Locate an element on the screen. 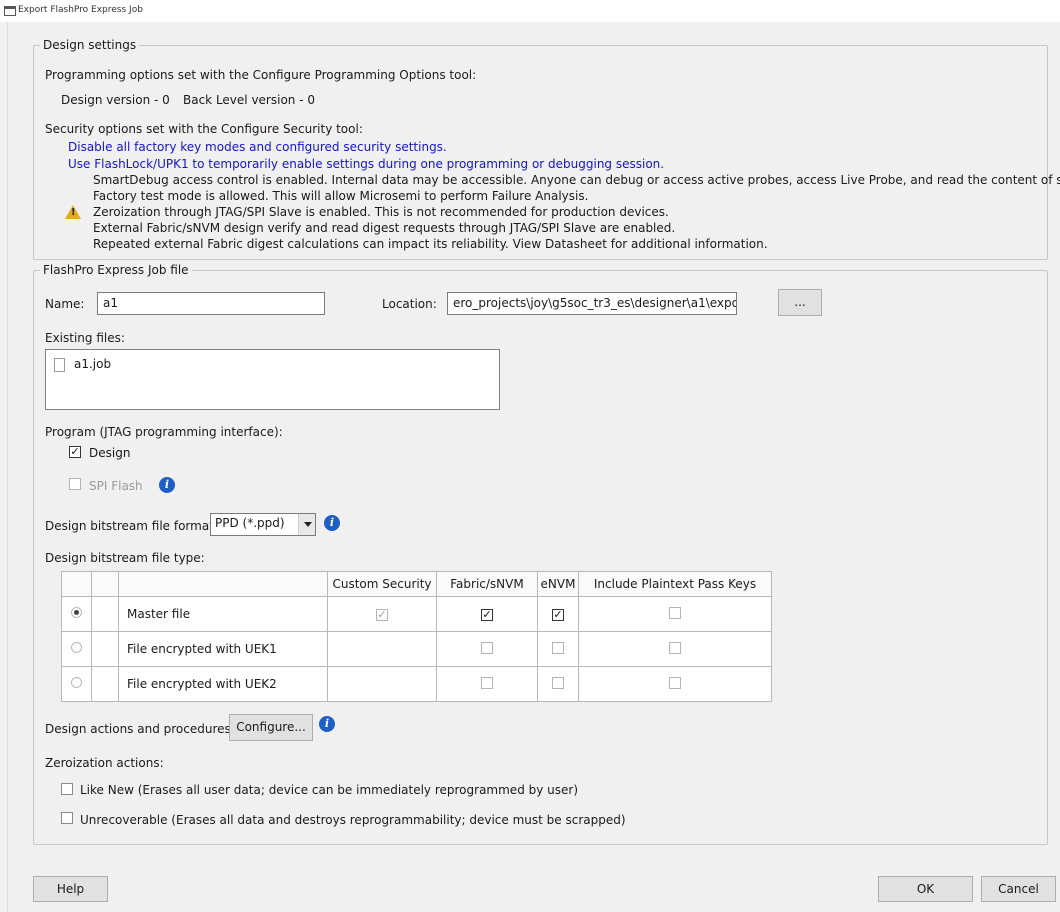  master-file-radio is located at coordinates (76, 613).